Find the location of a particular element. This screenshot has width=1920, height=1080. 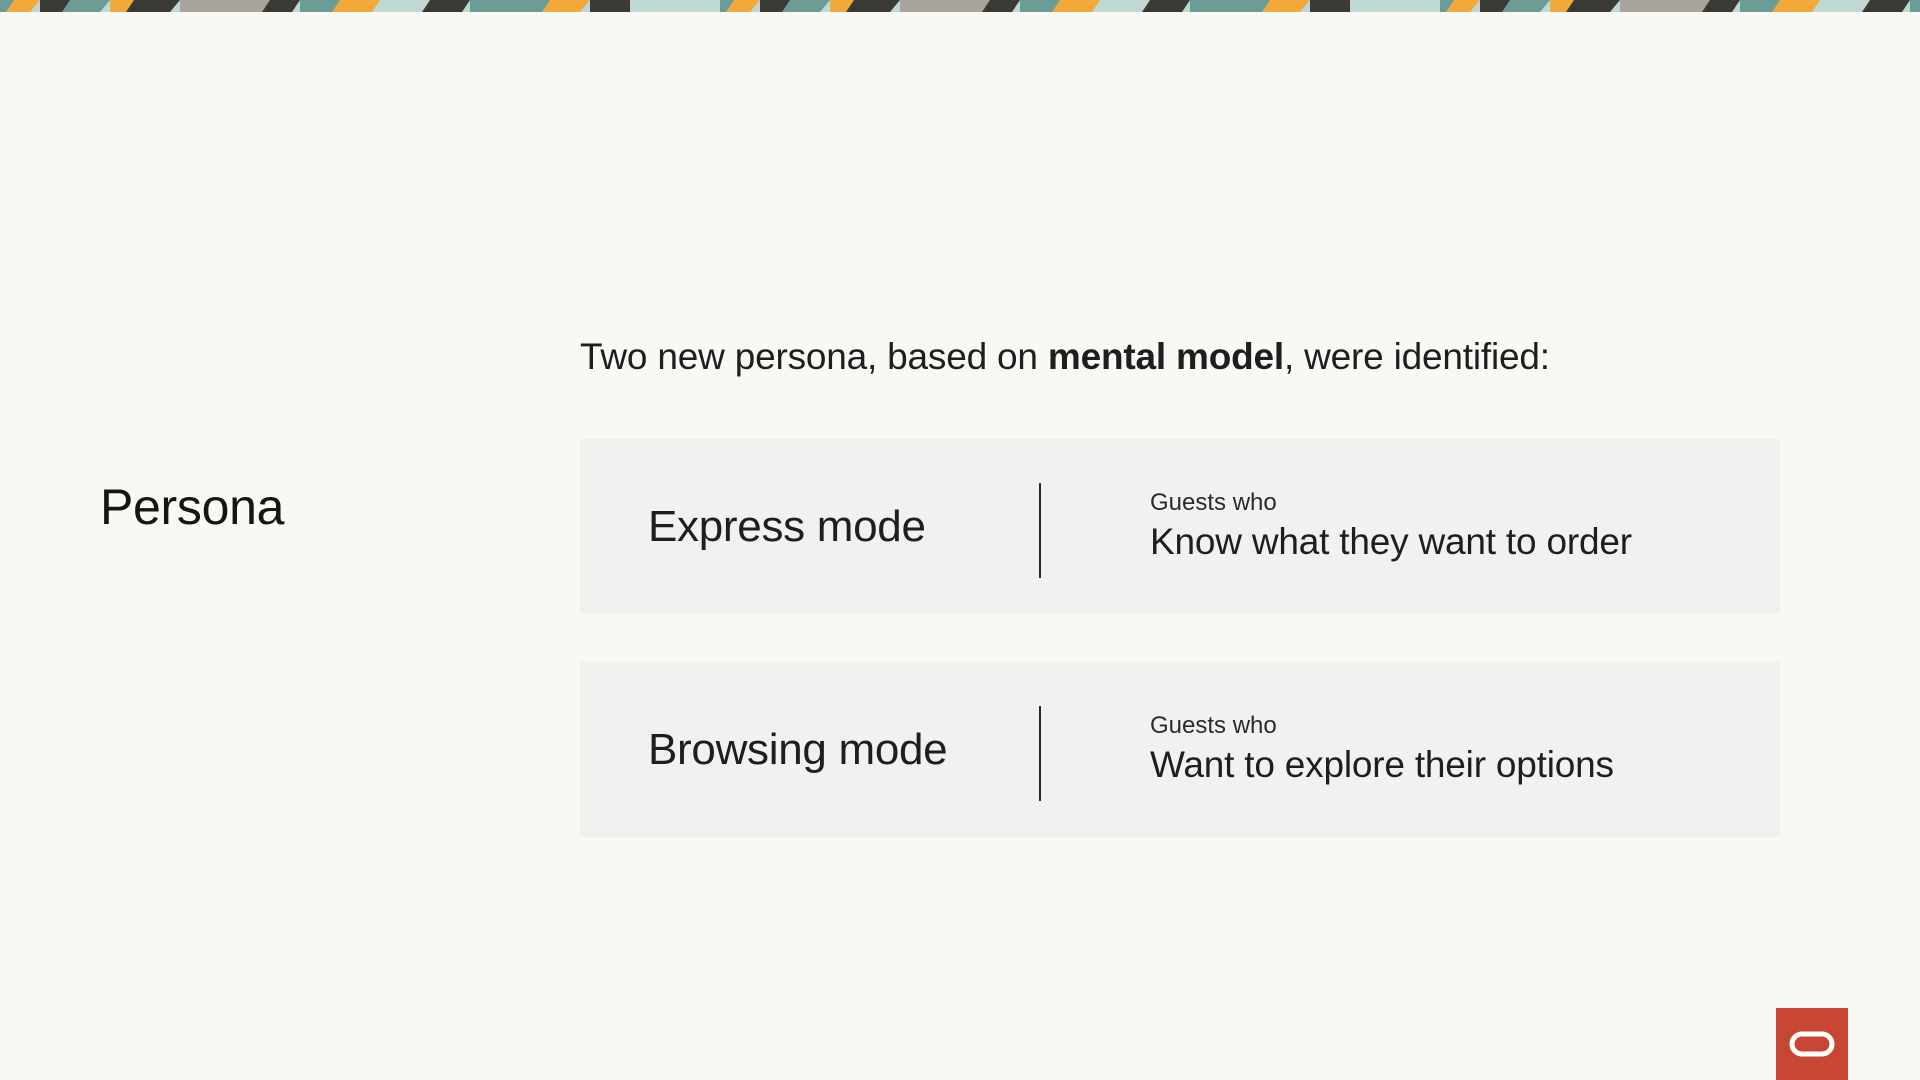

oracle-logo-icon is located at coordinates (1812, 1044).